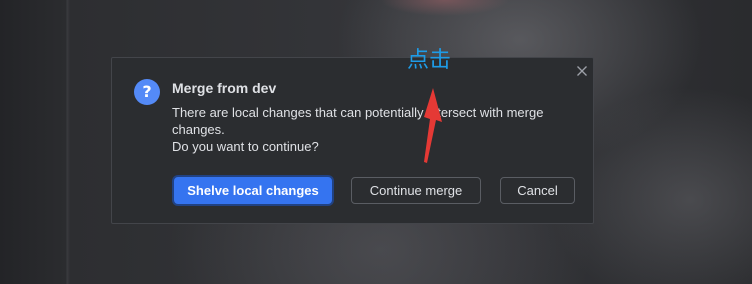 This screenshot has width=752, height=284. I want to click on message-line-2: changes., so click(198, 129).